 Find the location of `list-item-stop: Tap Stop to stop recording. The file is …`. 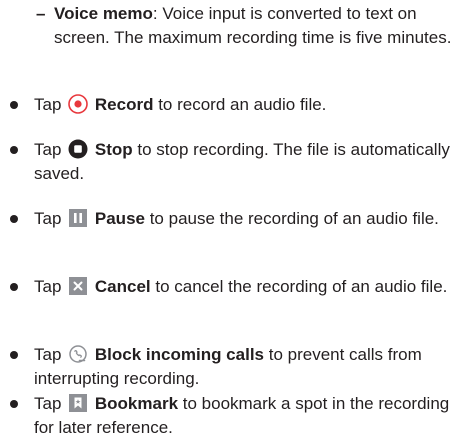

list-item-stop: Tap Stop to stop recording. The file is … is located at coordinates (244, 162).